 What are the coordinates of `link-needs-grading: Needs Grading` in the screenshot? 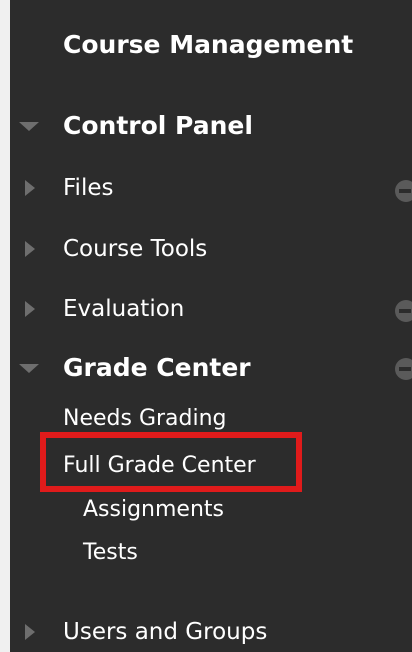 It's located at (145, 419).